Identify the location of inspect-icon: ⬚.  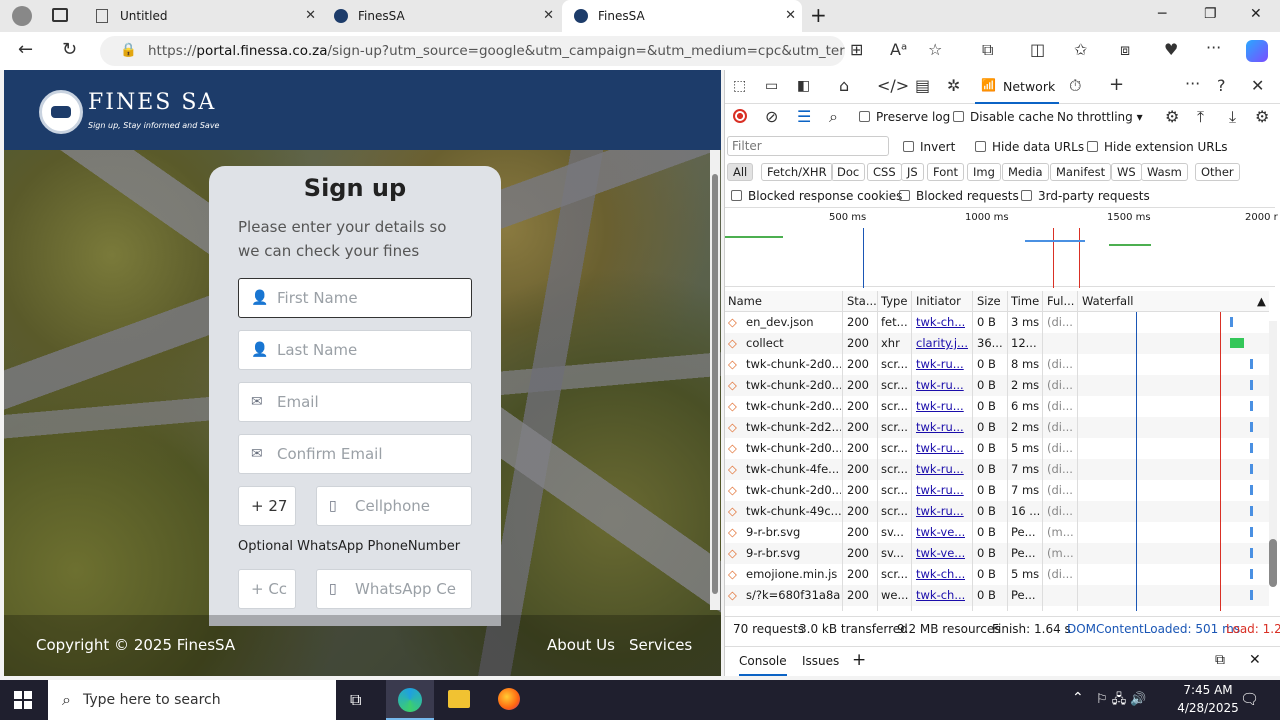
(739, 86).